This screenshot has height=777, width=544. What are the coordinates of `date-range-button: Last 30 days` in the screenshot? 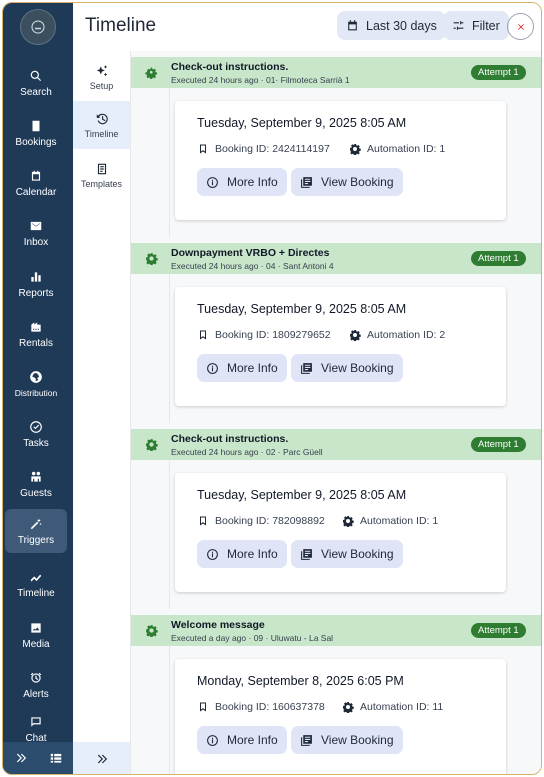 It's located at (391, 25).